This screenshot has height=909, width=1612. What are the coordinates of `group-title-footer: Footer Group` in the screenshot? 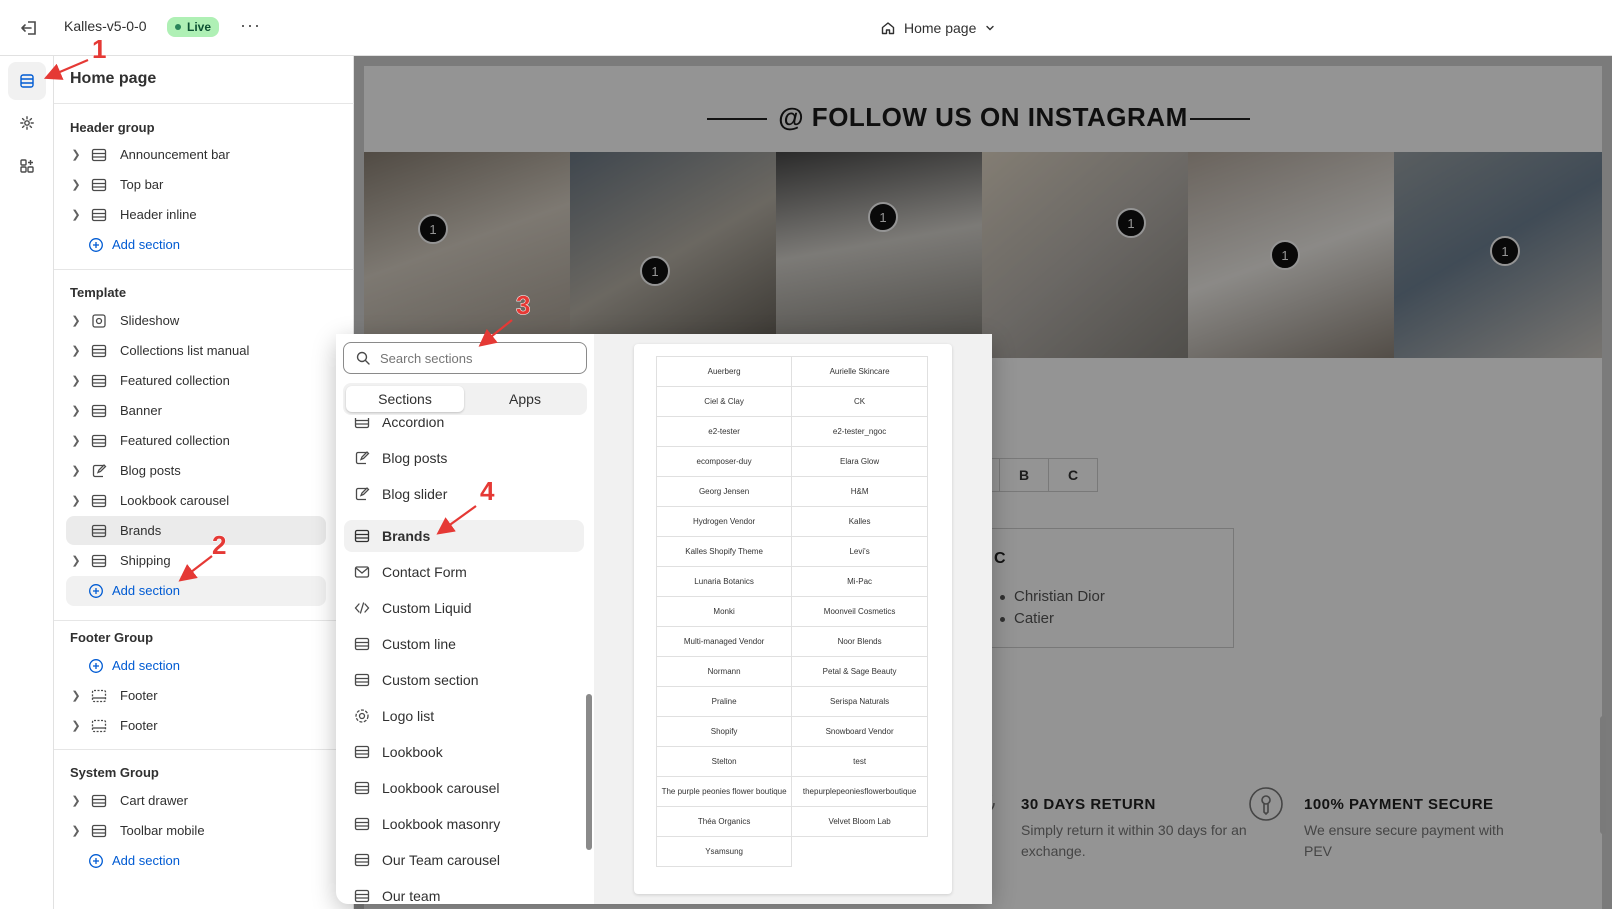 It's located at (112, 637).